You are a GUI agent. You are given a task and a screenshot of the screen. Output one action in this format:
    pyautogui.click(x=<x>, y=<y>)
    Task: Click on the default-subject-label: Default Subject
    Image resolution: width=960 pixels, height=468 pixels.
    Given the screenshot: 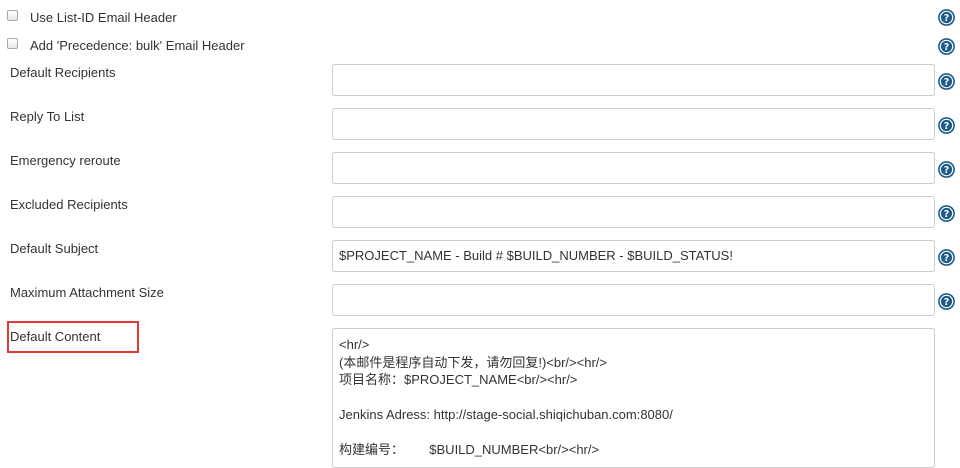 What is the action you would take?
    pyautogui.click(x=54, y=248)
    